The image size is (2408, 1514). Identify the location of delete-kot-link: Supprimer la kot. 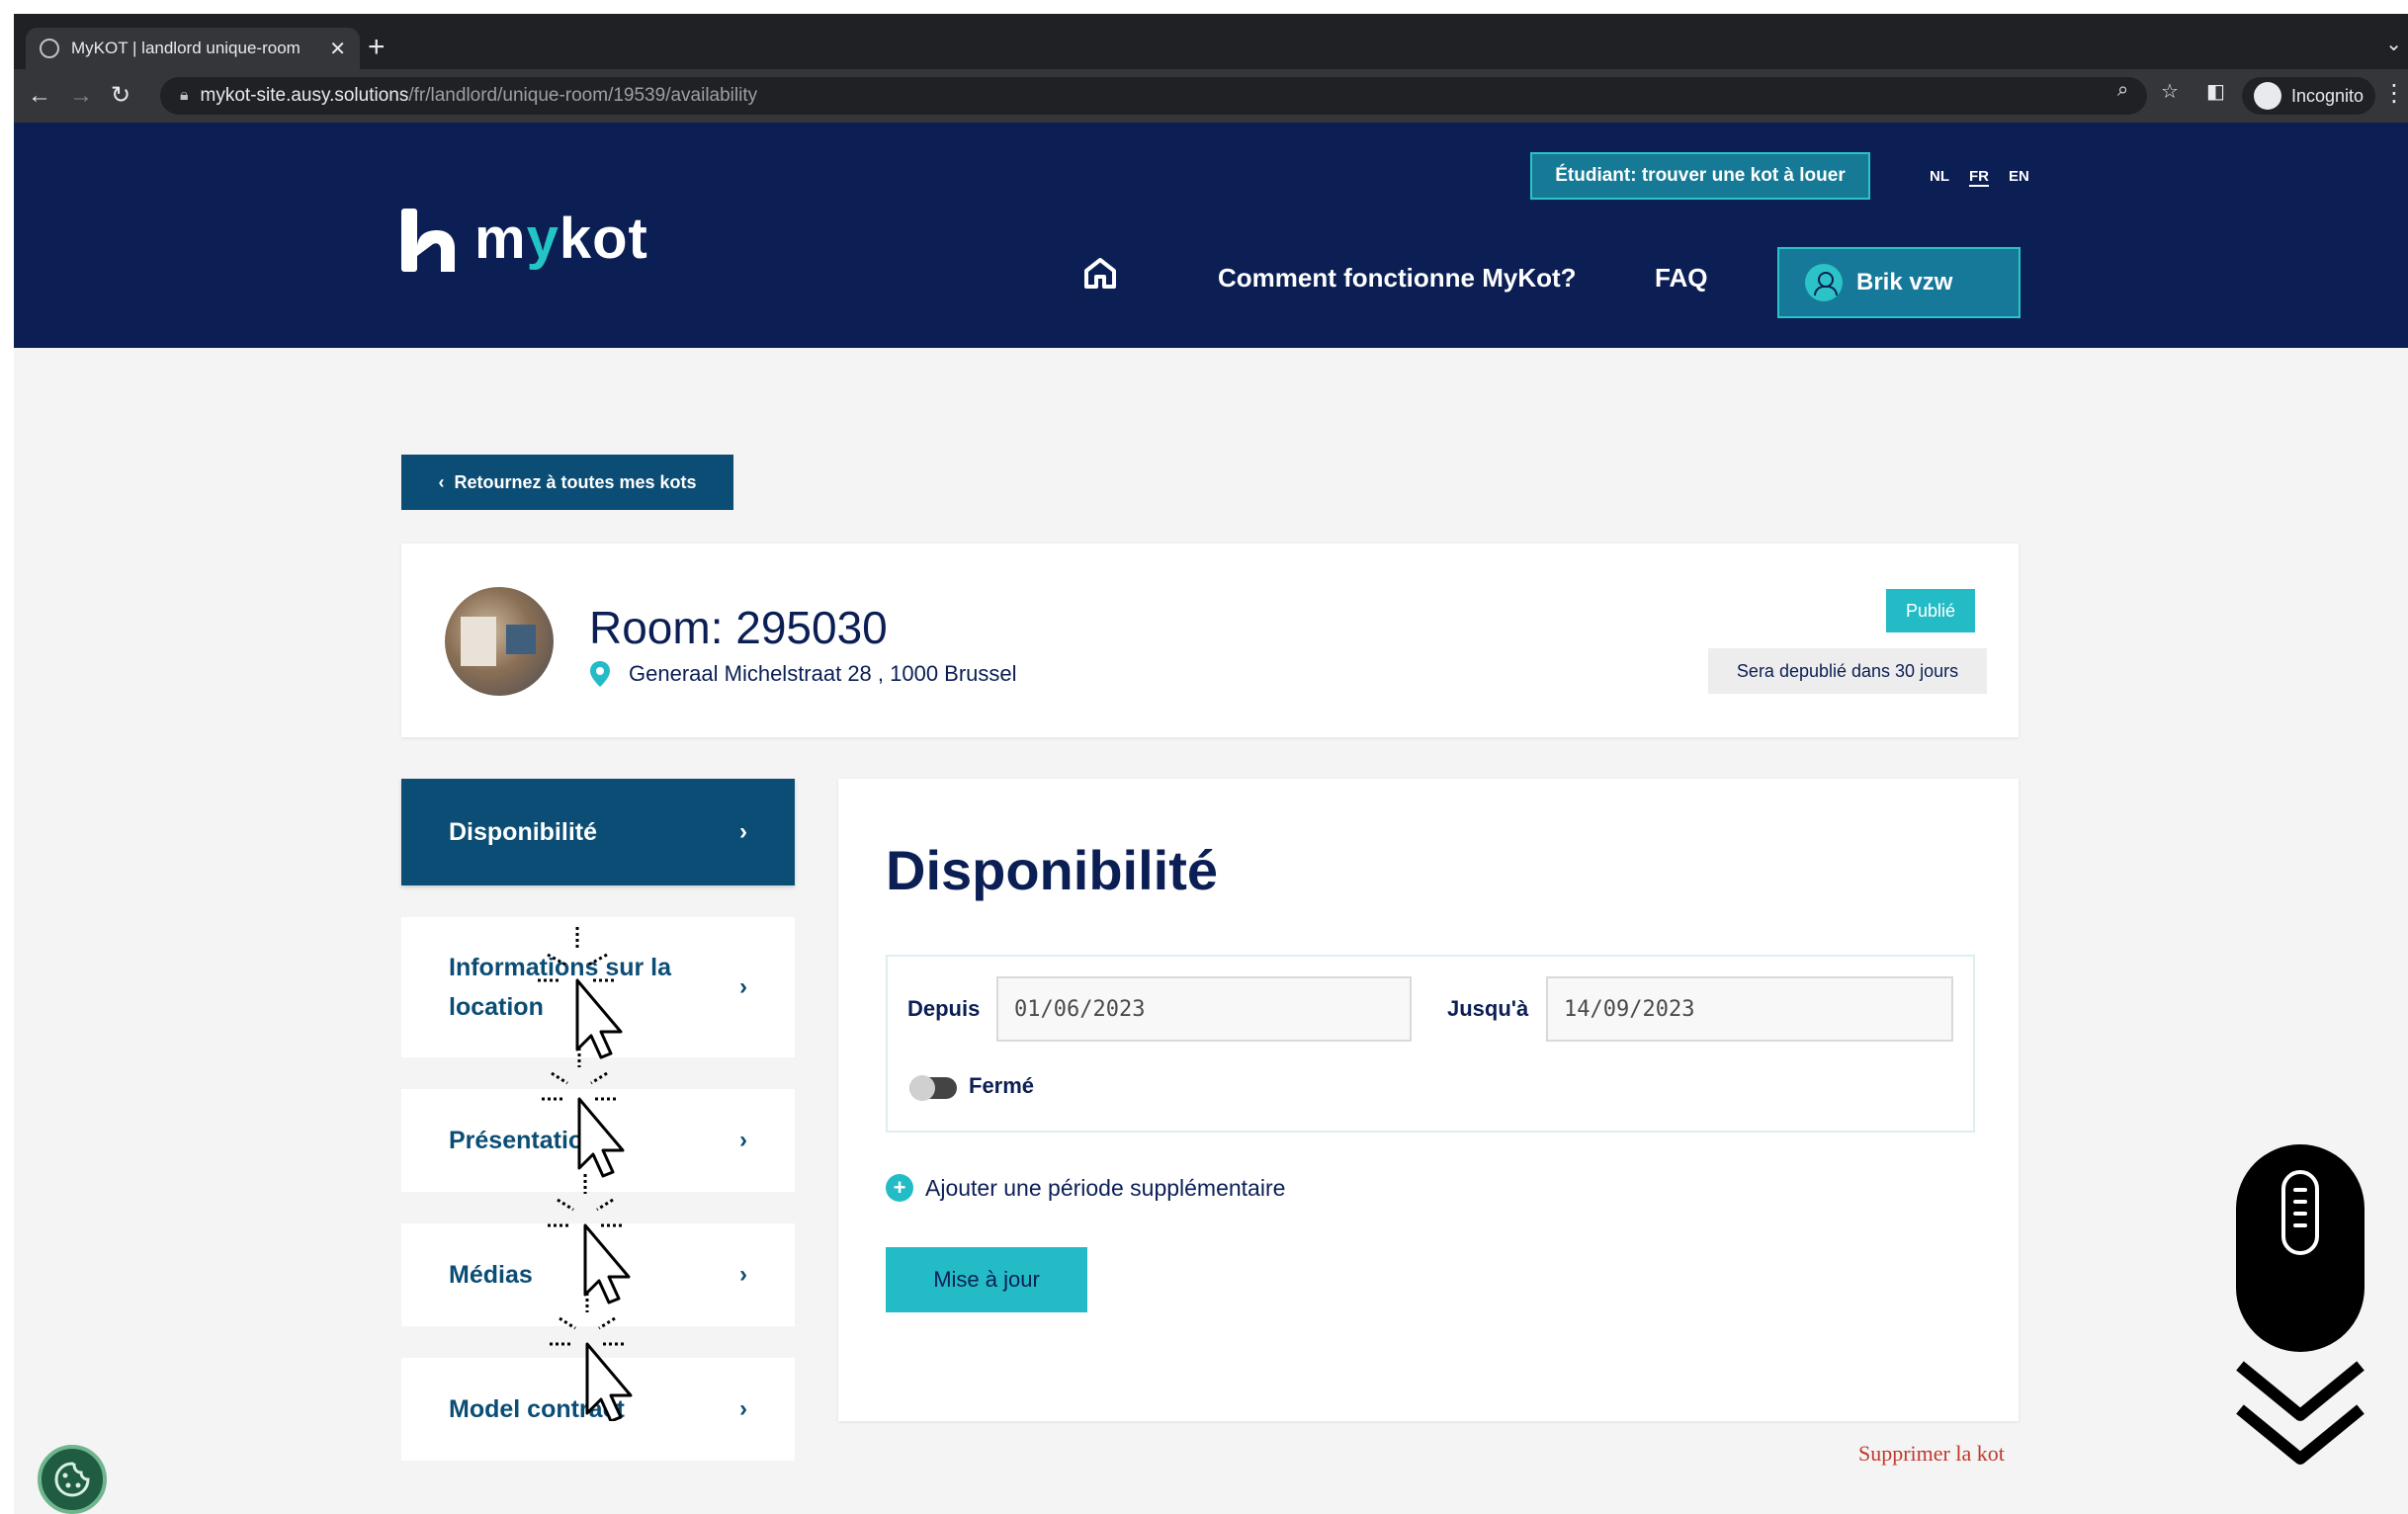
(1931, 1454).